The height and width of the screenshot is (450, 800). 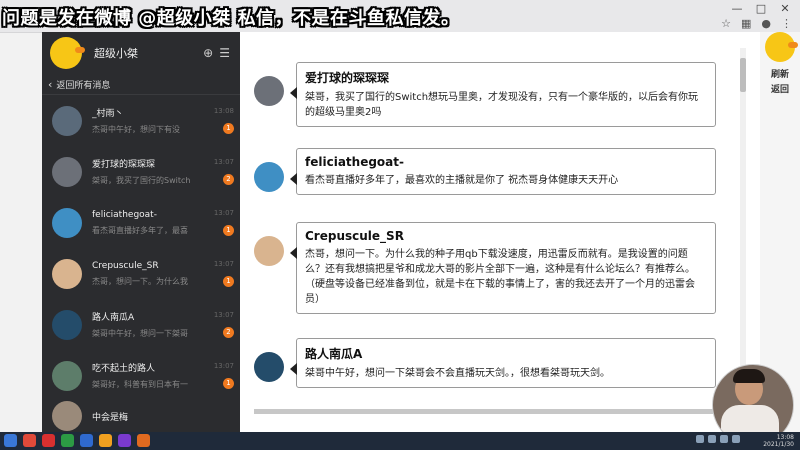 What do you see at coordinates (141, 273) in the screenshot?
I see `list-item: Crepuscule_SR 杰哥，想问一下。为什么我 13:07 1` at bounding box center [141, 273].